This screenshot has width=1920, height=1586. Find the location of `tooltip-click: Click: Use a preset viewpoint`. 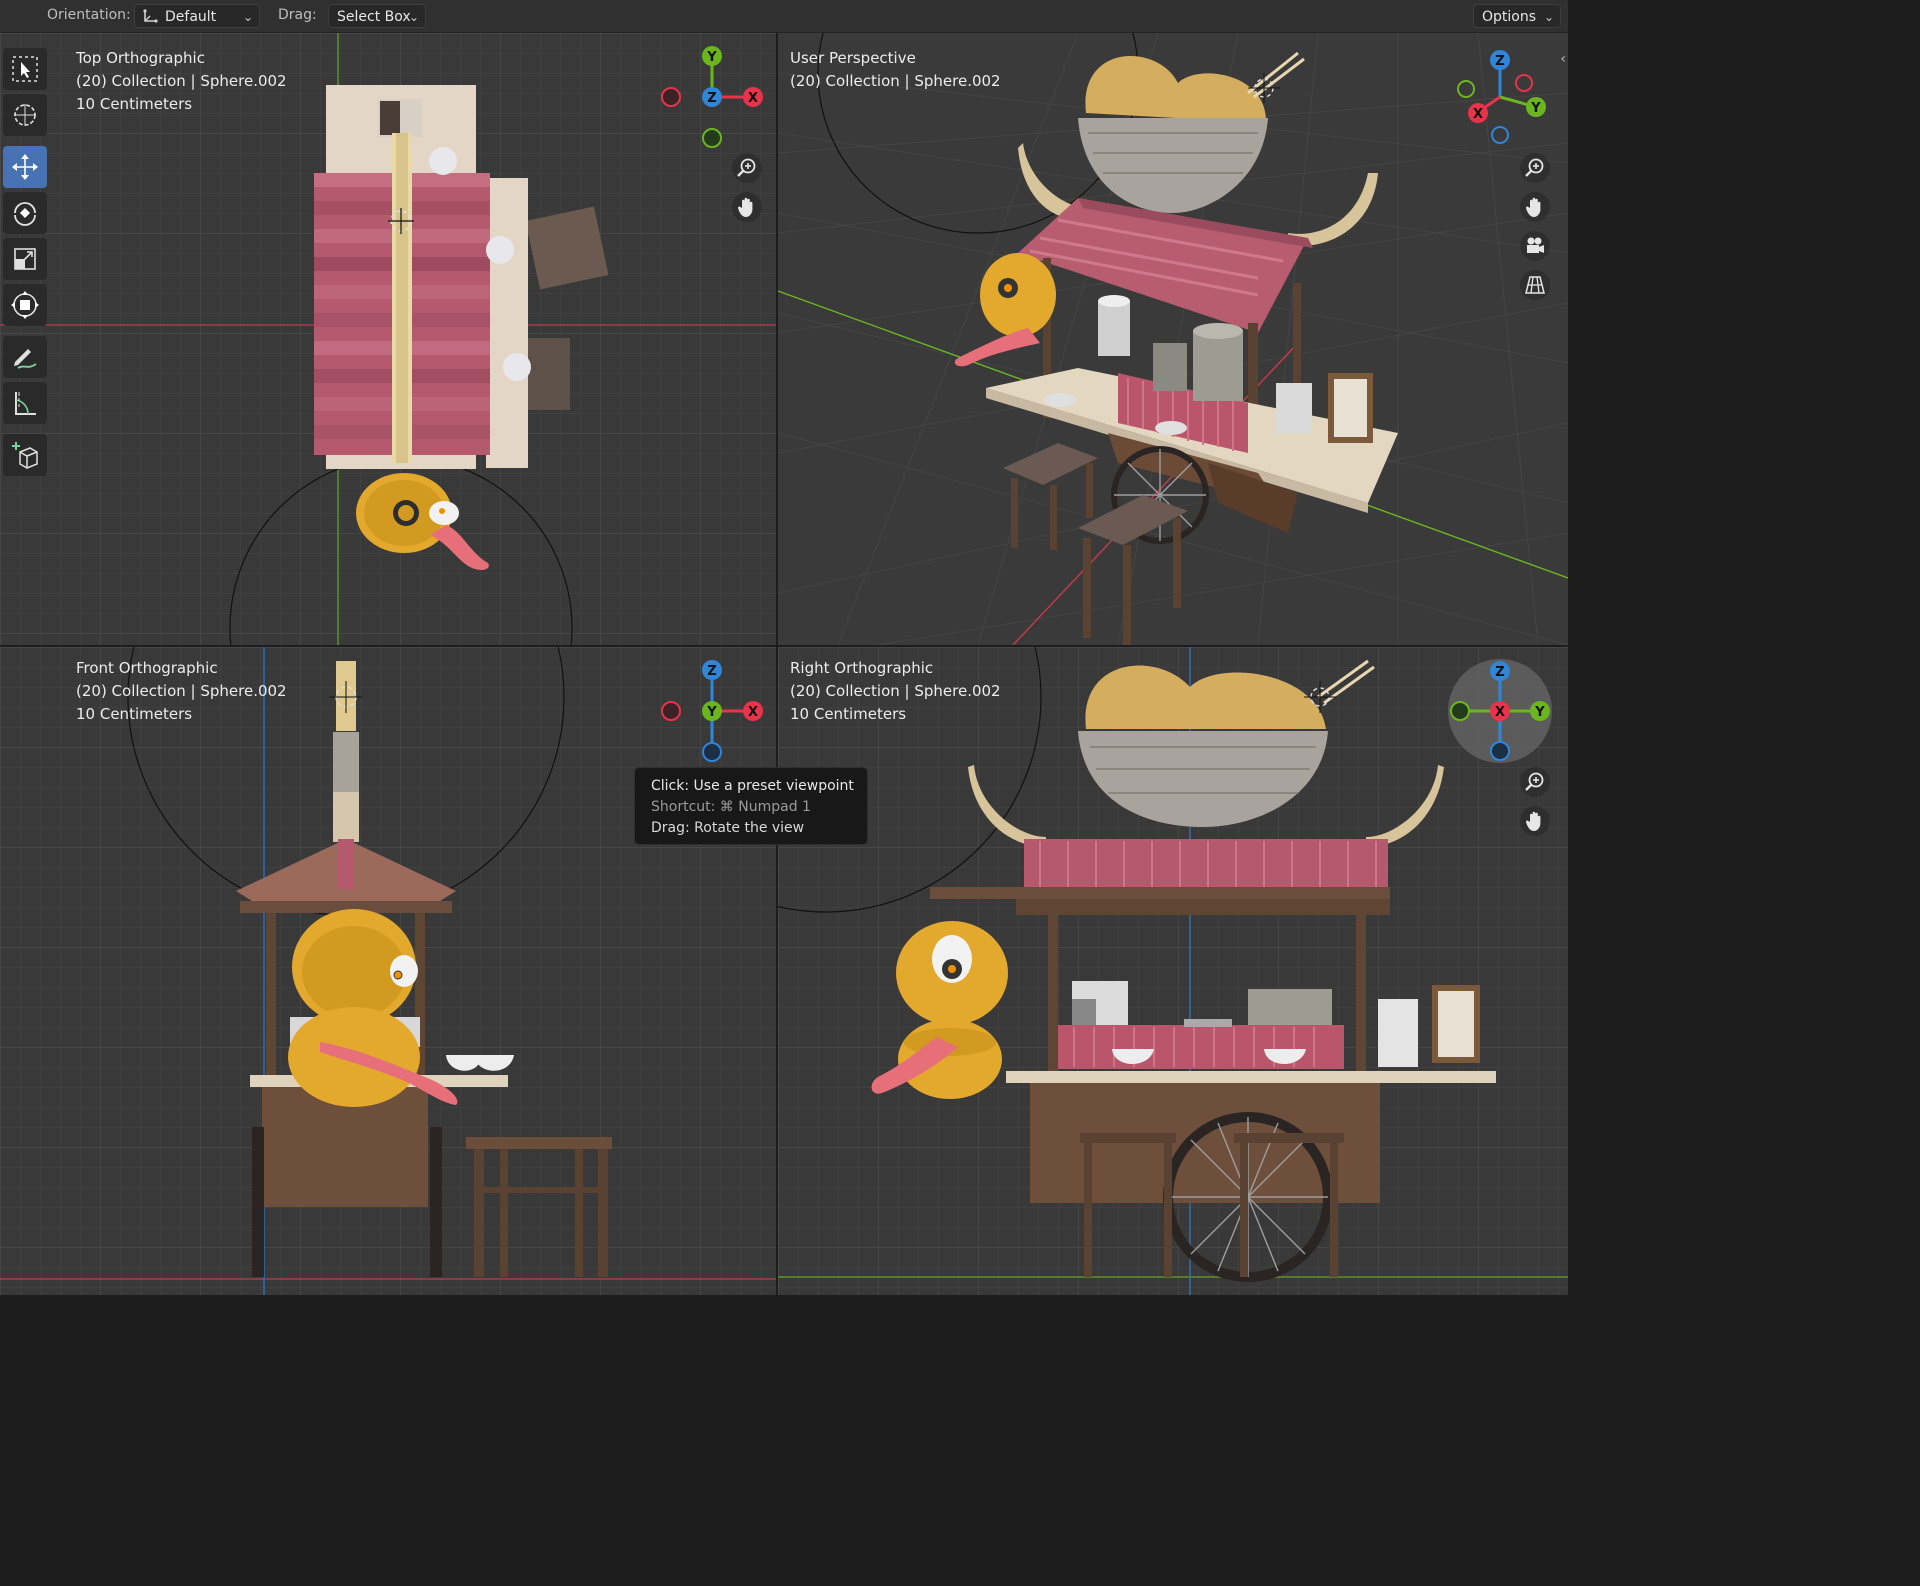

tooltip-click: Click: Use a preset viewpoint is located at coordinates (752, 786).